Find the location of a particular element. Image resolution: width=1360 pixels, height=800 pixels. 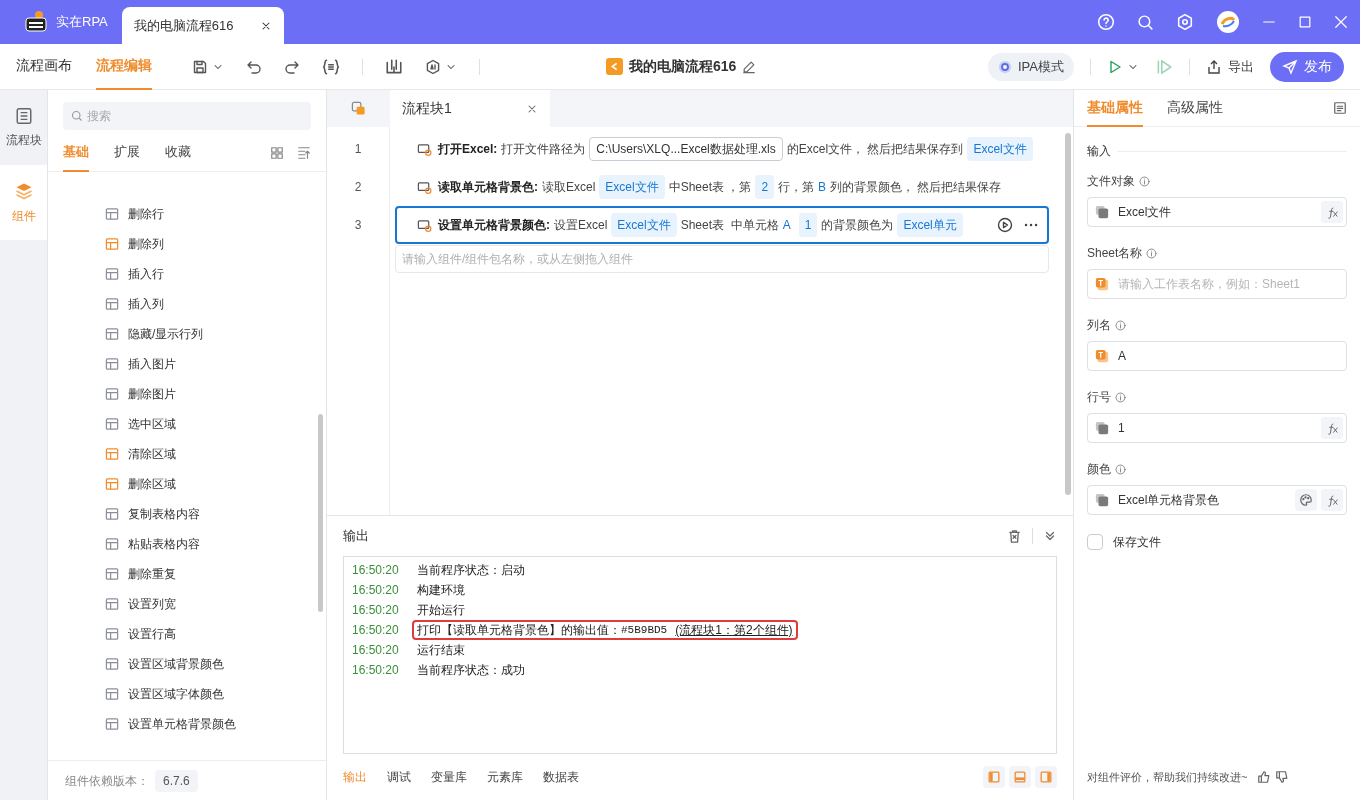

export-icon is located at coordinates (1214, 66).